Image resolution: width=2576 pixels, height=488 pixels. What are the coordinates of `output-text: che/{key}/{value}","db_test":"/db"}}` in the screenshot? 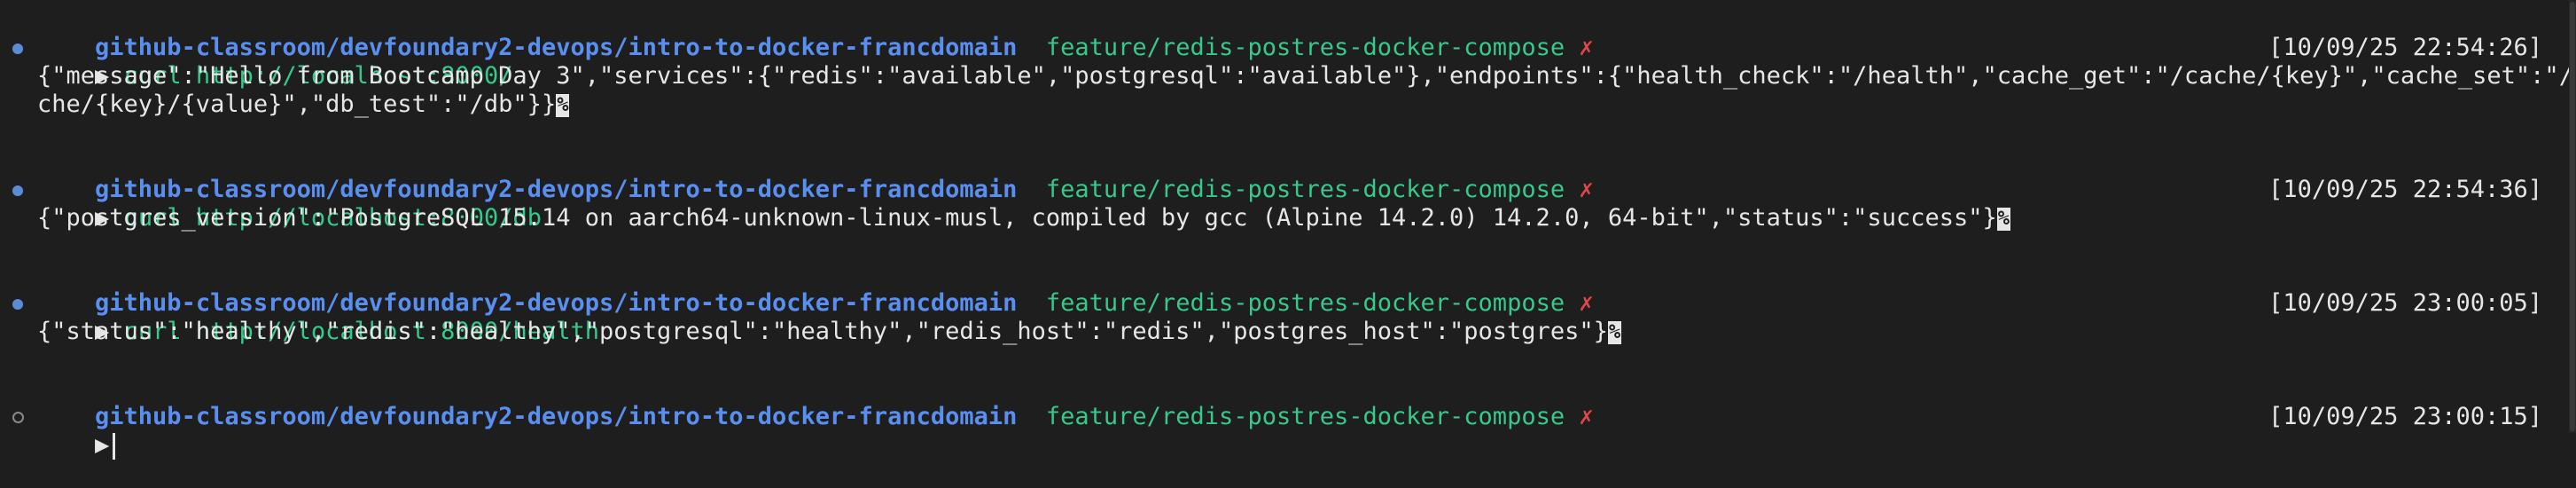 It's located at (297, 104).